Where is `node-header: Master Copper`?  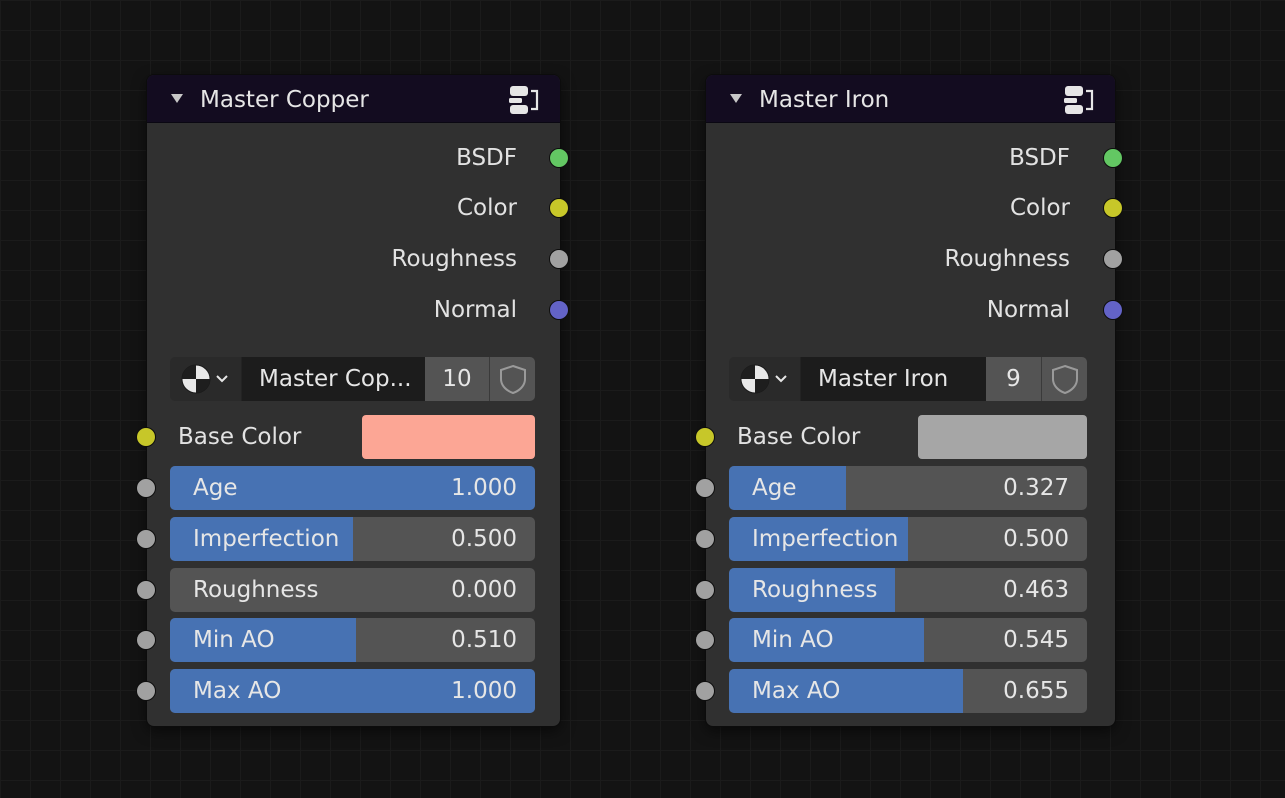 node-header: Master Copper is located at coordinates (353, 99).